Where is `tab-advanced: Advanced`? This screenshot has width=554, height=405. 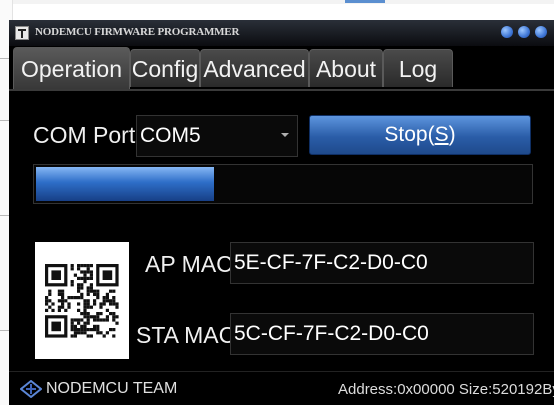 tab-advanced: Advanced is located at coordinates (254, 68).